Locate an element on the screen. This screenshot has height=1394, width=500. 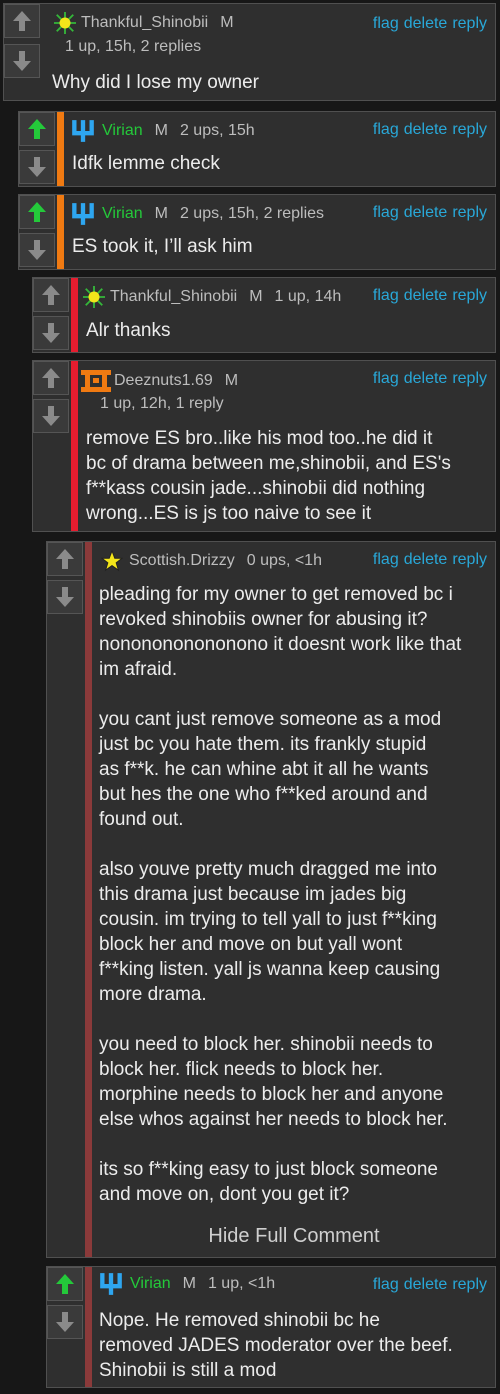
comment-header: Deeznuts1.69 M is located at coordinates (159, 381).